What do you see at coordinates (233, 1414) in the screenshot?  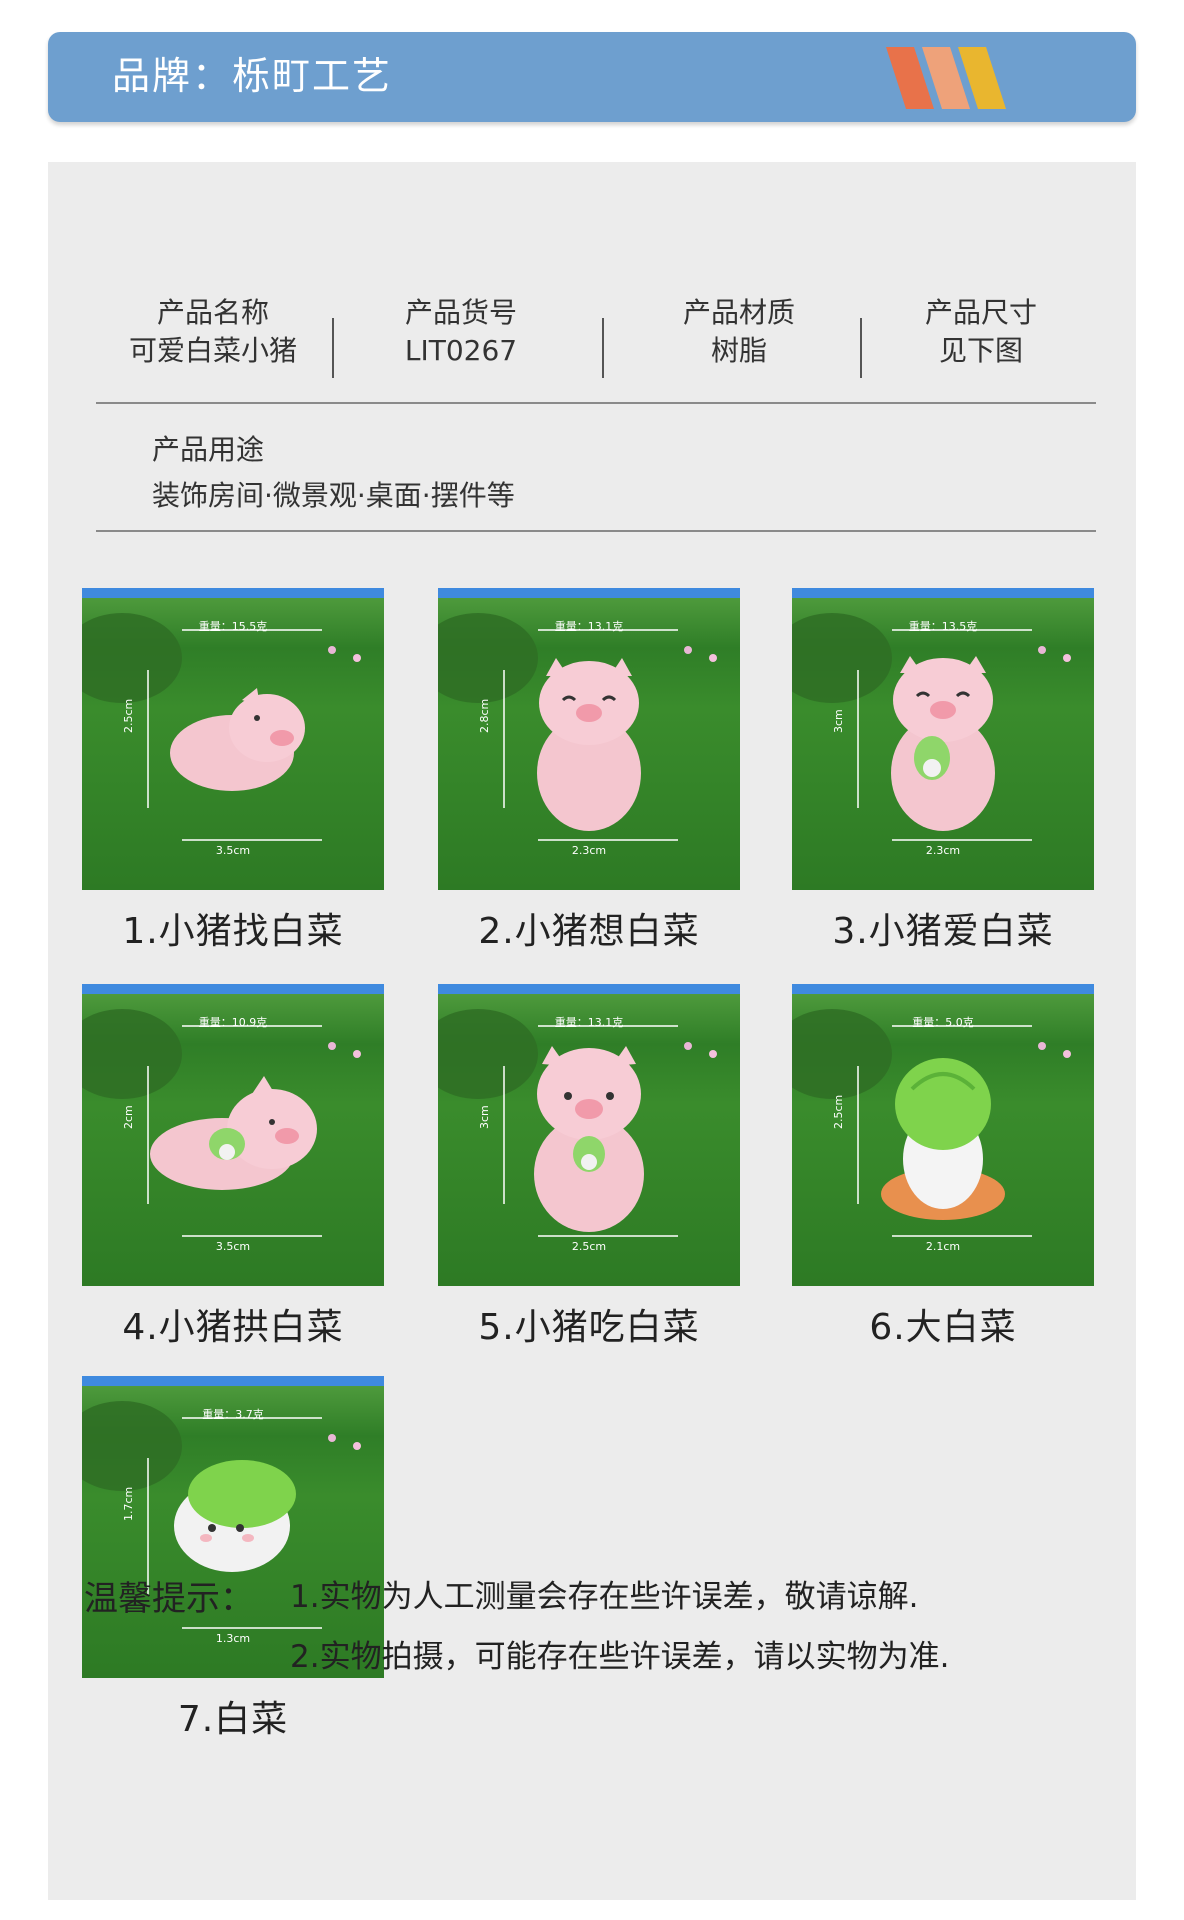 I see `weight-label: 重量：3.7克` at bounding box center [233, 1414].